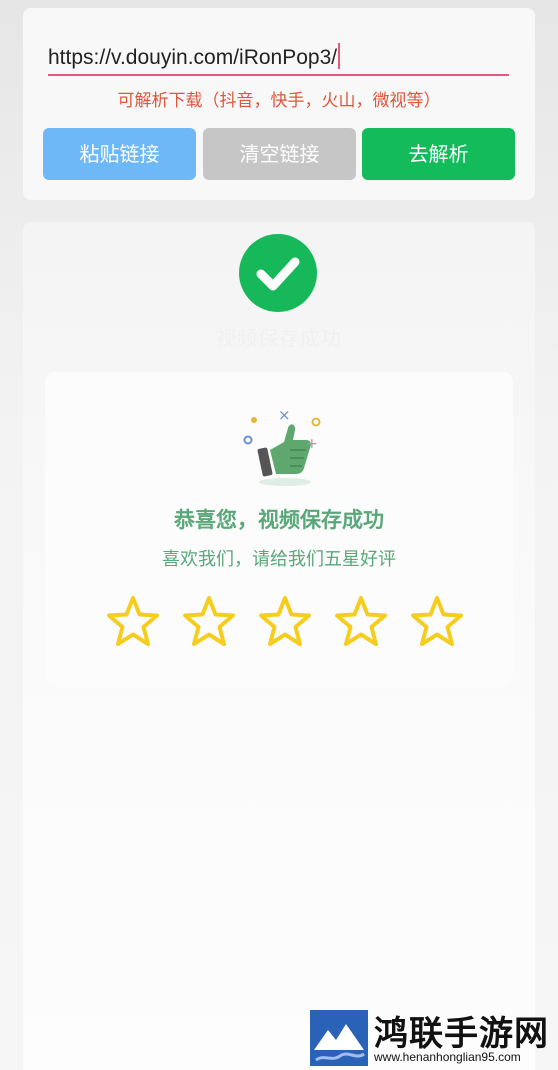  I want to click on clear-link-button: 清空链接, so click(279, 154).